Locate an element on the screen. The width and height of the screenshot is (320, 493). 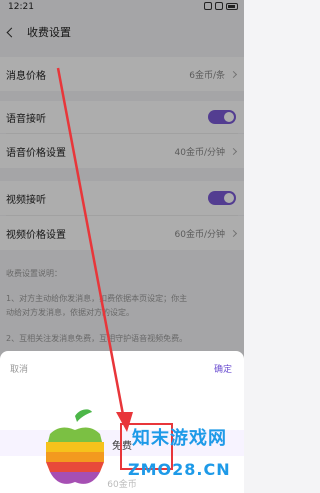
watermark-text-cn: 知末游戏网 is located at coordinates (179, 438).